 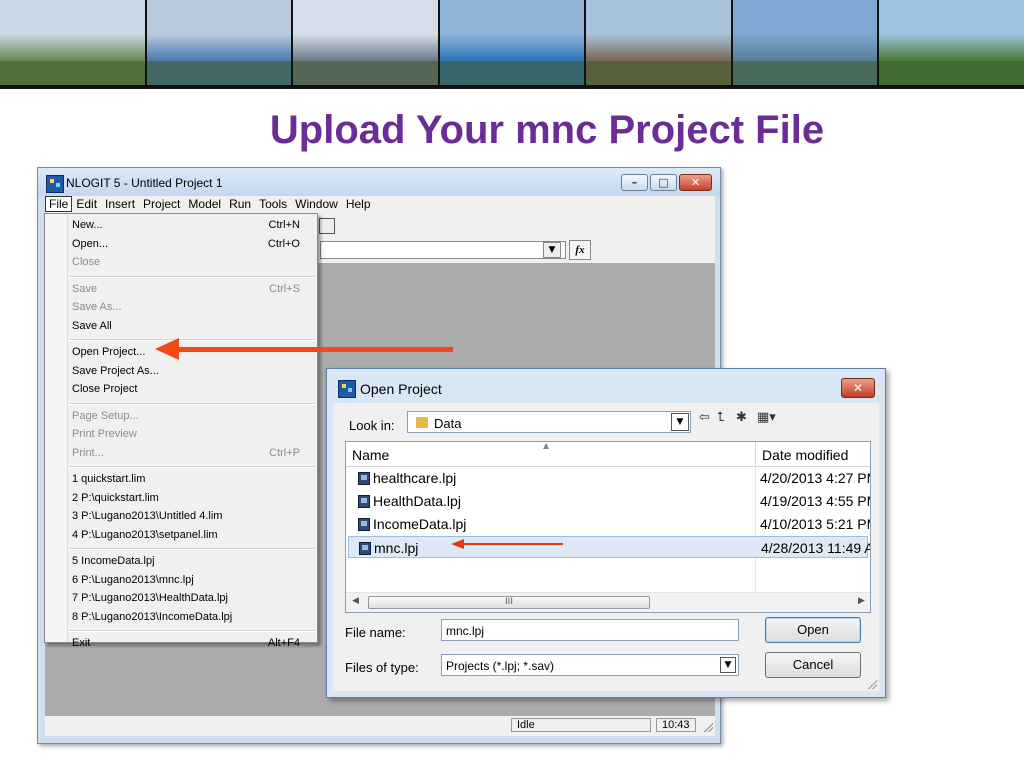 What do you see at coordinates (56, 428) in the screenshot?
I see `menu-gutter` at bounding box center [56, 428].